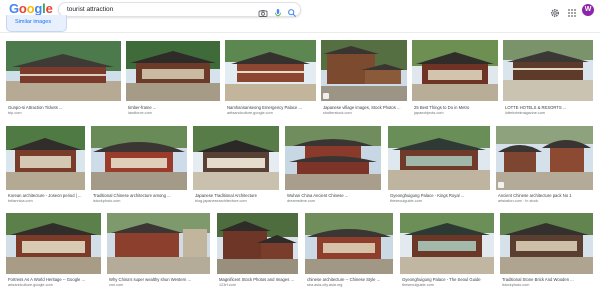 The image size is (600, 292). Describe the element at coordinates (227, 285) in the screenshot. I see `result-source: 123rf.com` at that location.